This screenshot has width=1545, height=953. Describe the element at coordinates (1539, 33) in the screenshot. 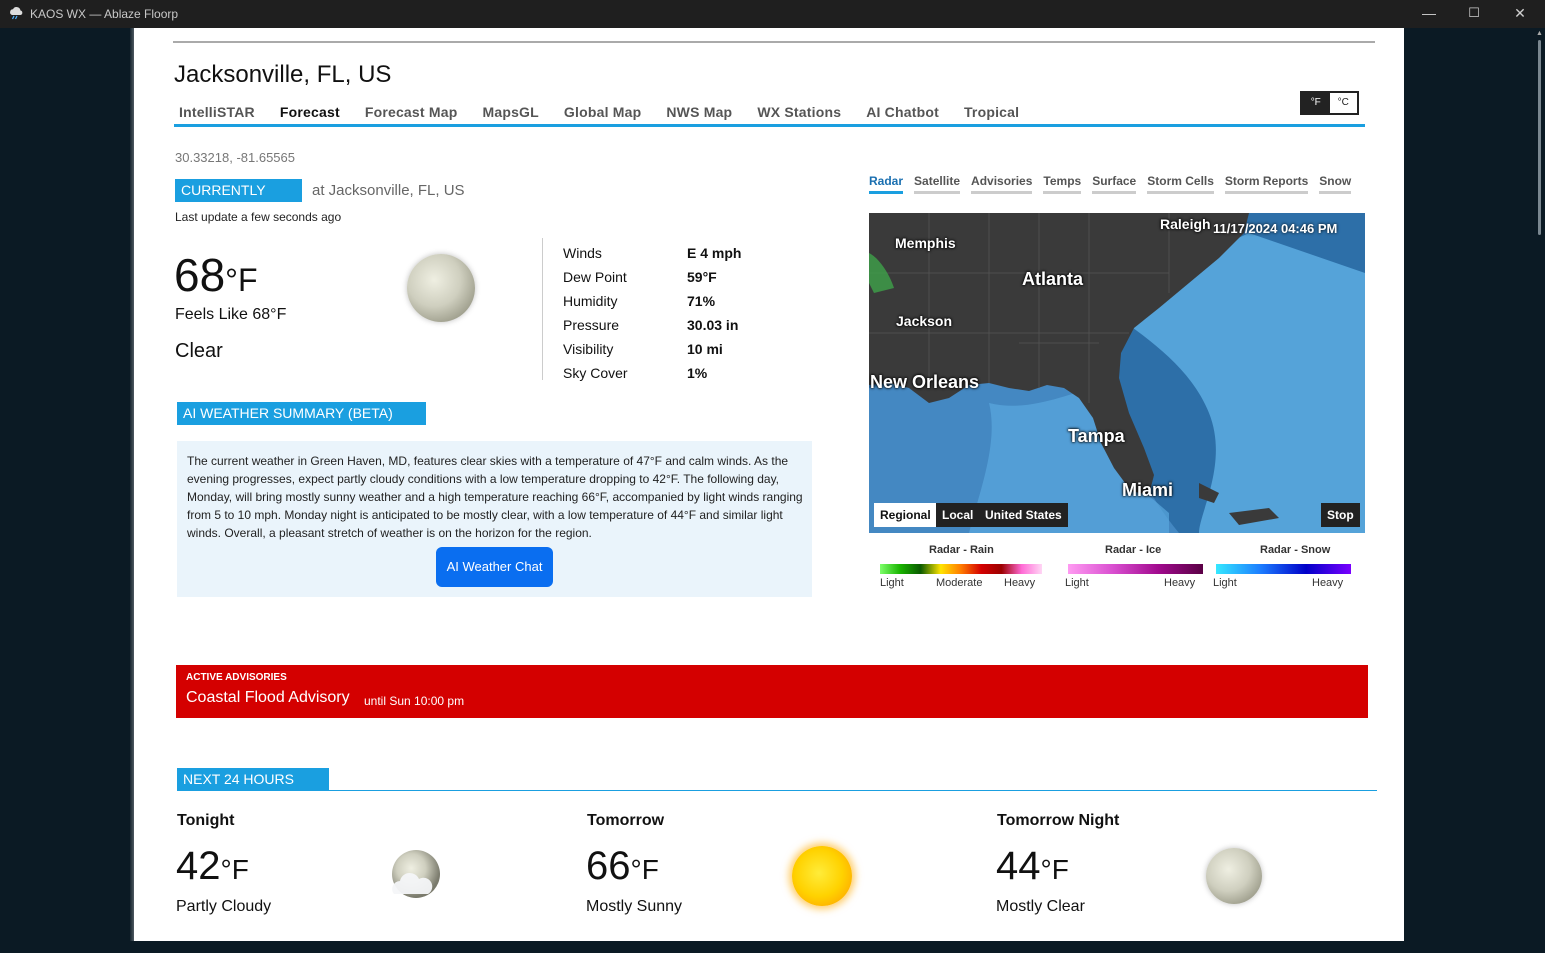

I see `scroll-up-icon: ▲` at that location.